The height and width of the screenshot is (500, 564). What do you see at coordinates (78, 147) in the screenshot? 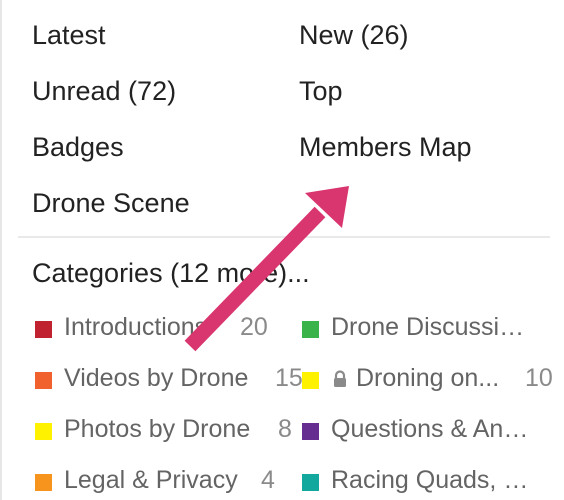
I see `nav-badges: Badges` at bounding box center [78, 147].